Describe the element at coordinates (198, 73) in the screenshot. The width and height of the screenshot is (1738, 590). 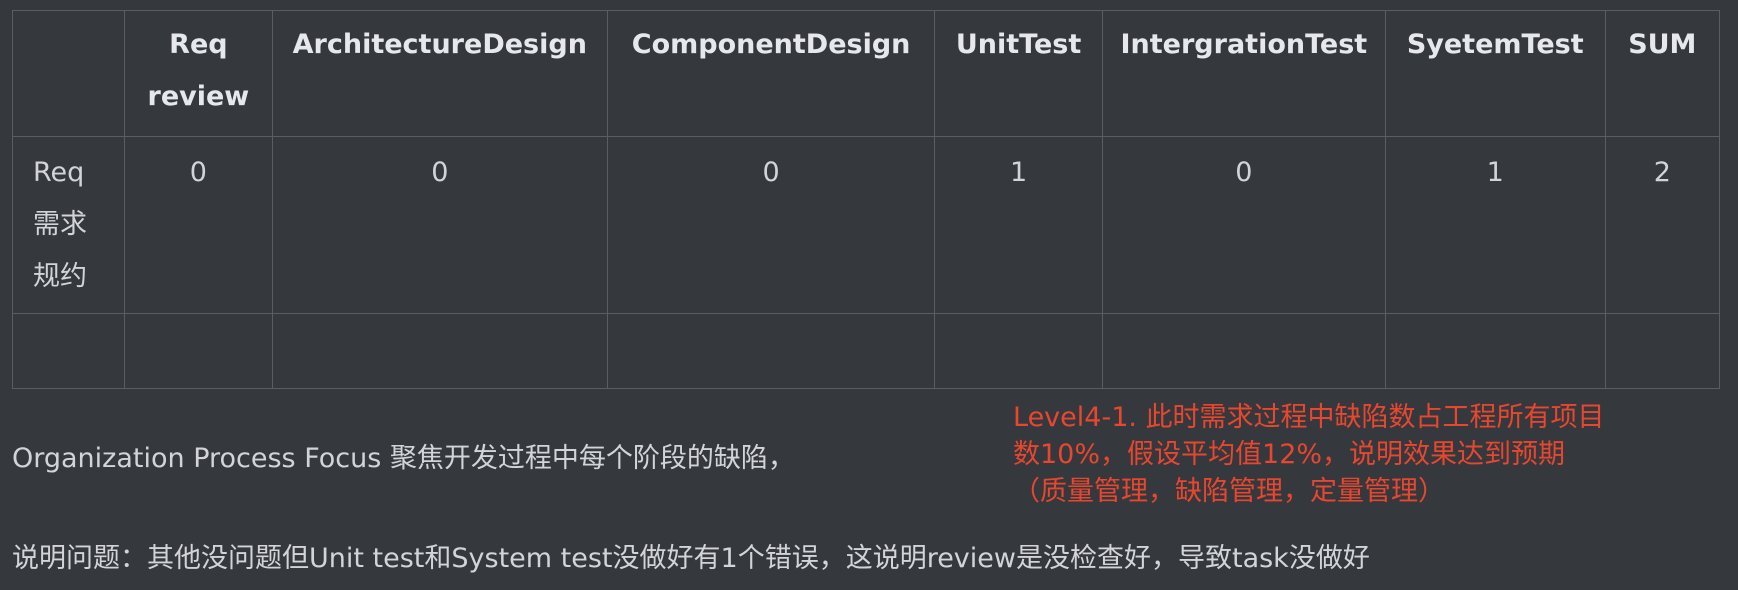
I see `header-cell-req-review: Req review` at that location.